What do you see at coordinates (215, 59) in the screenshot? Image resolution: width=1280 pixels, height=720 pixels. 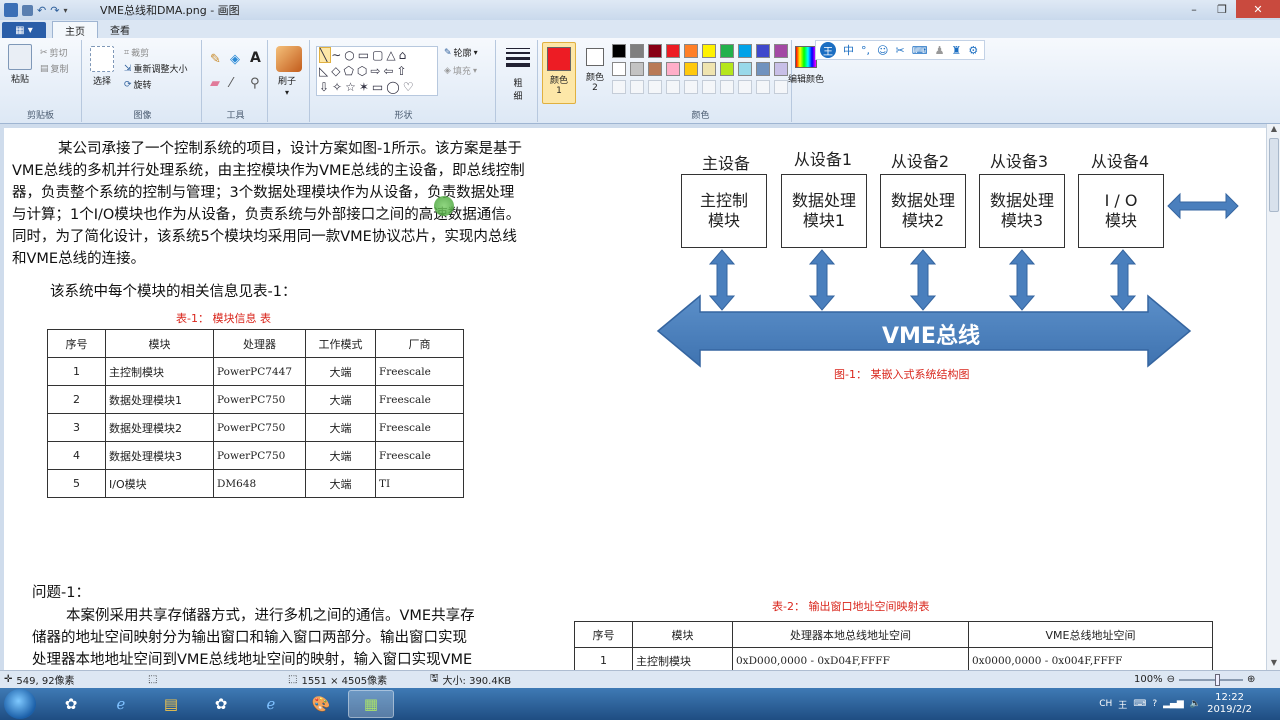 I see `pencil-icon: ✎` at bounding box center [215, 59].